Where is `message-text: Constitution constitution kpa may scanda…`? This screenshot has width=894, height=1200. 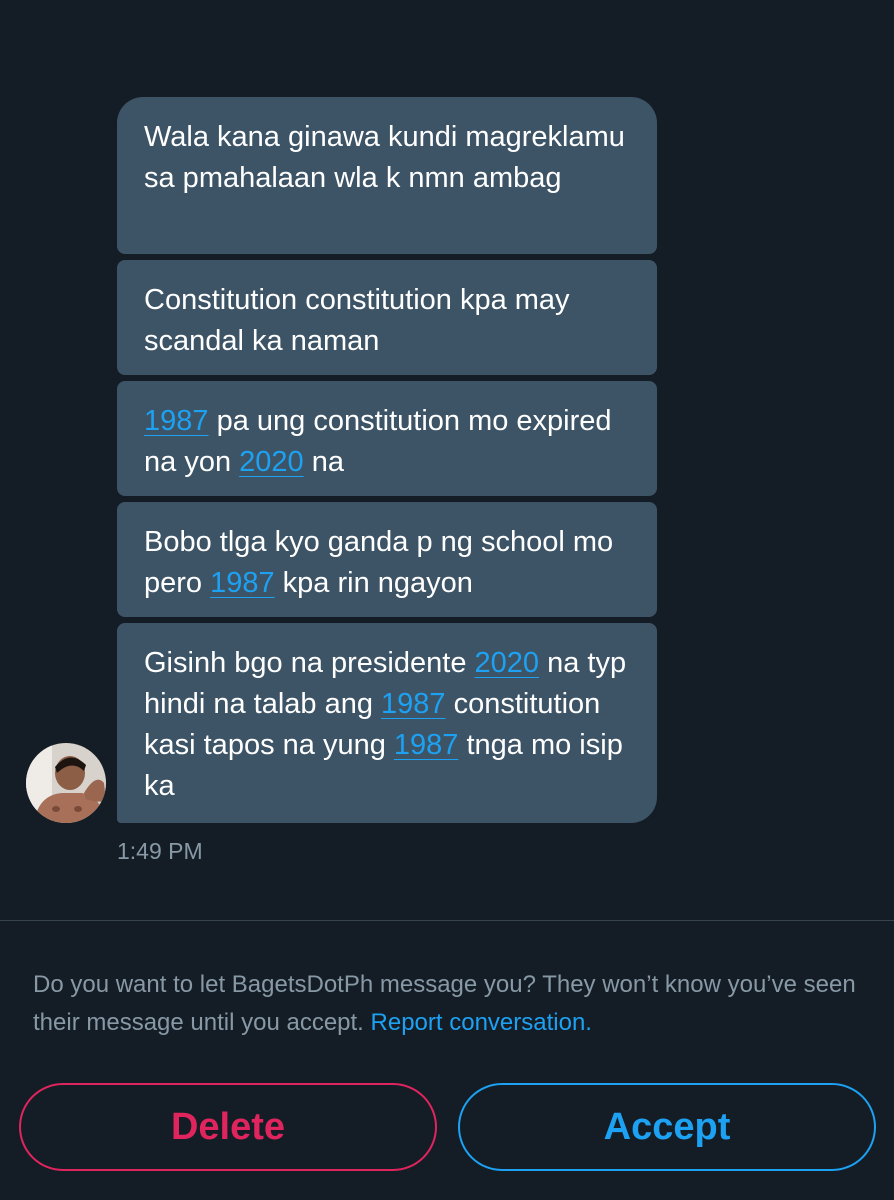
message-text: Constitution constitution kpa may scanda… is located at coordinates (357, 320).